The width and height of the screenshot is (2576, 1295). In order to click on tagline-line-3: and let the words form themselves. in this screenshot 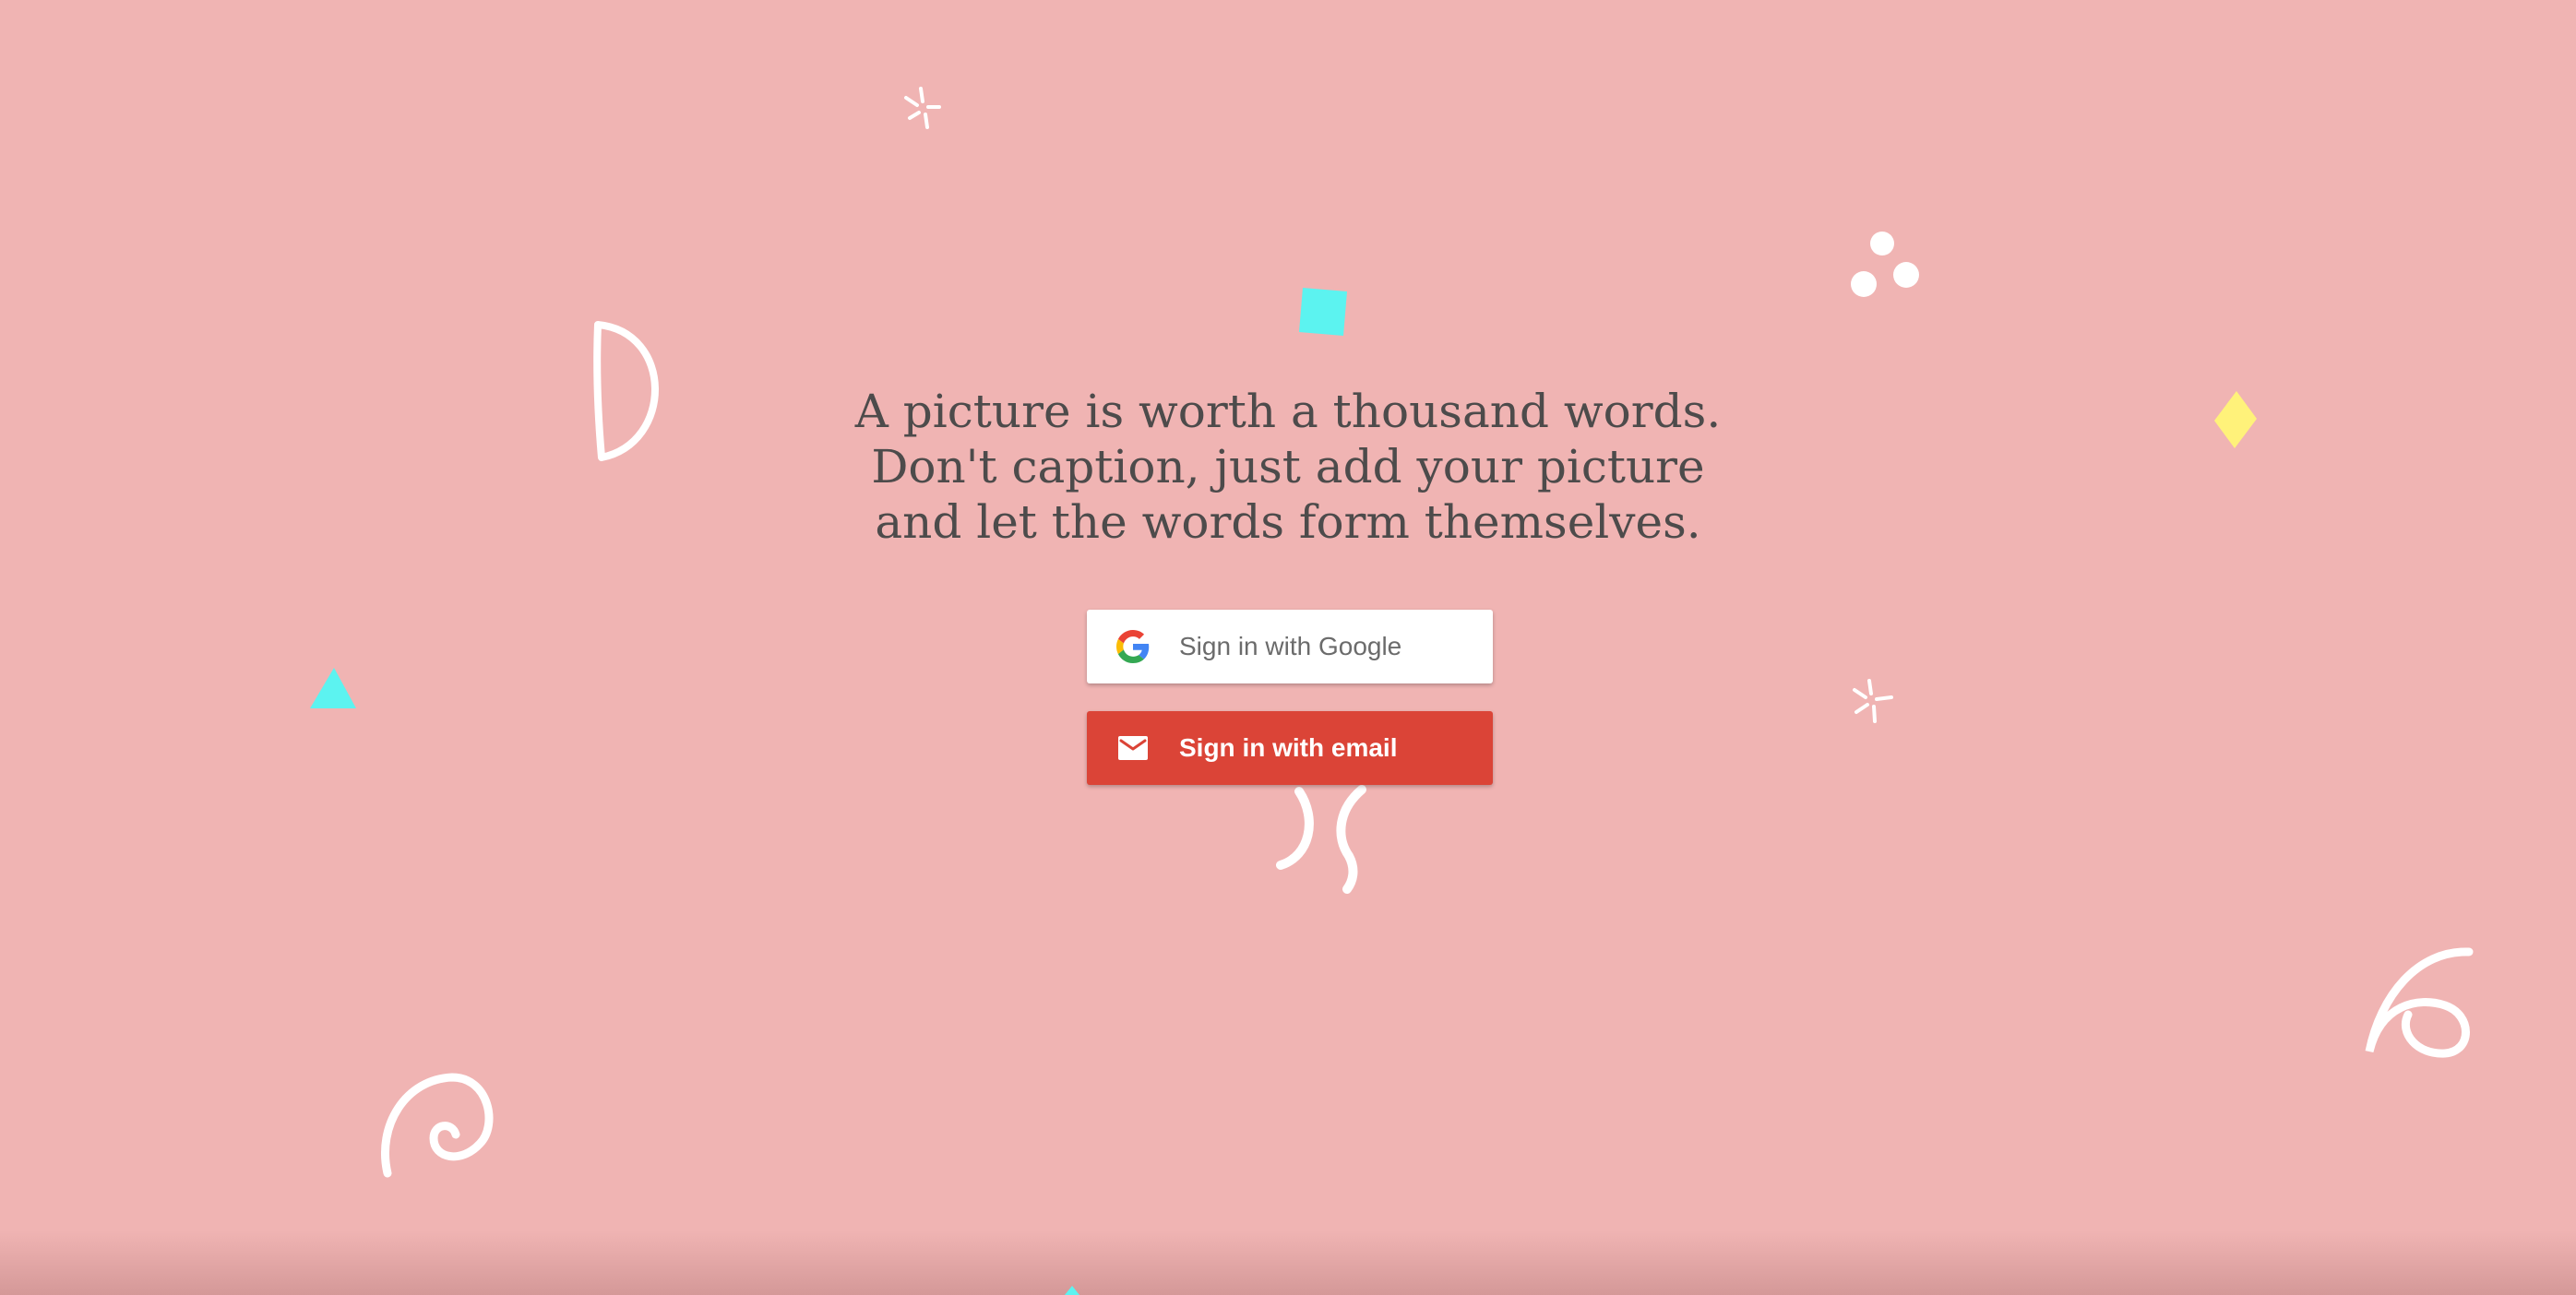, I will do `click(1288, 522)`.